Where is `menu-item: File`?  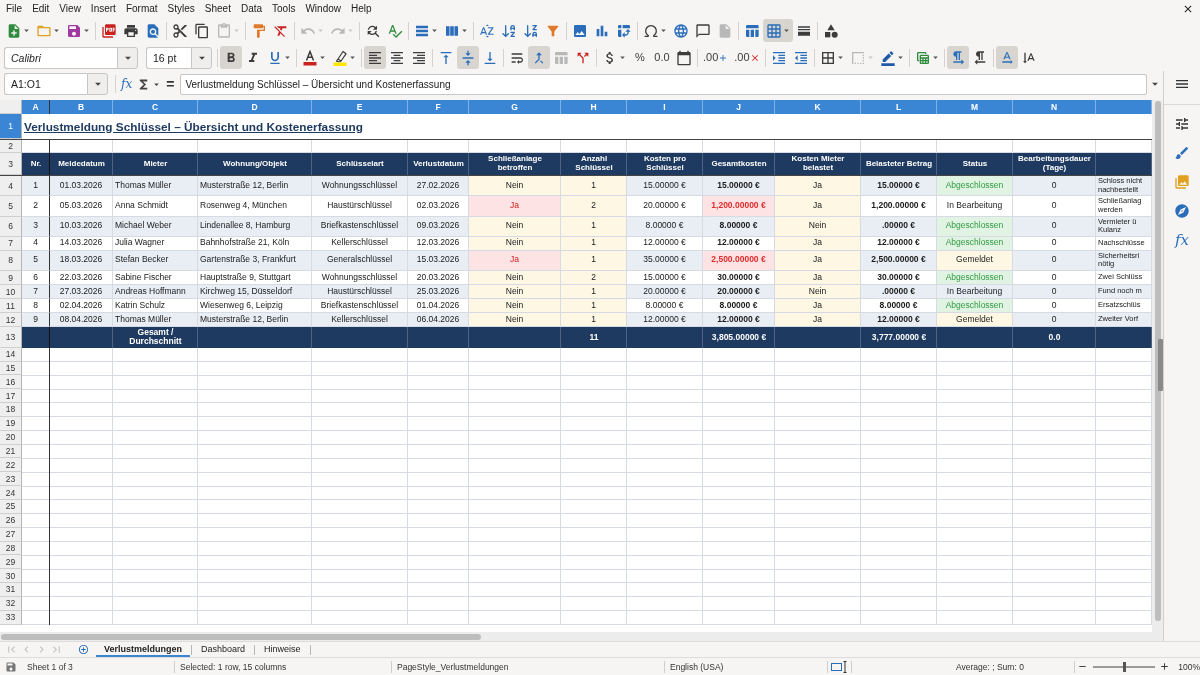 menu-item: File is located at coordinates (14, 8).